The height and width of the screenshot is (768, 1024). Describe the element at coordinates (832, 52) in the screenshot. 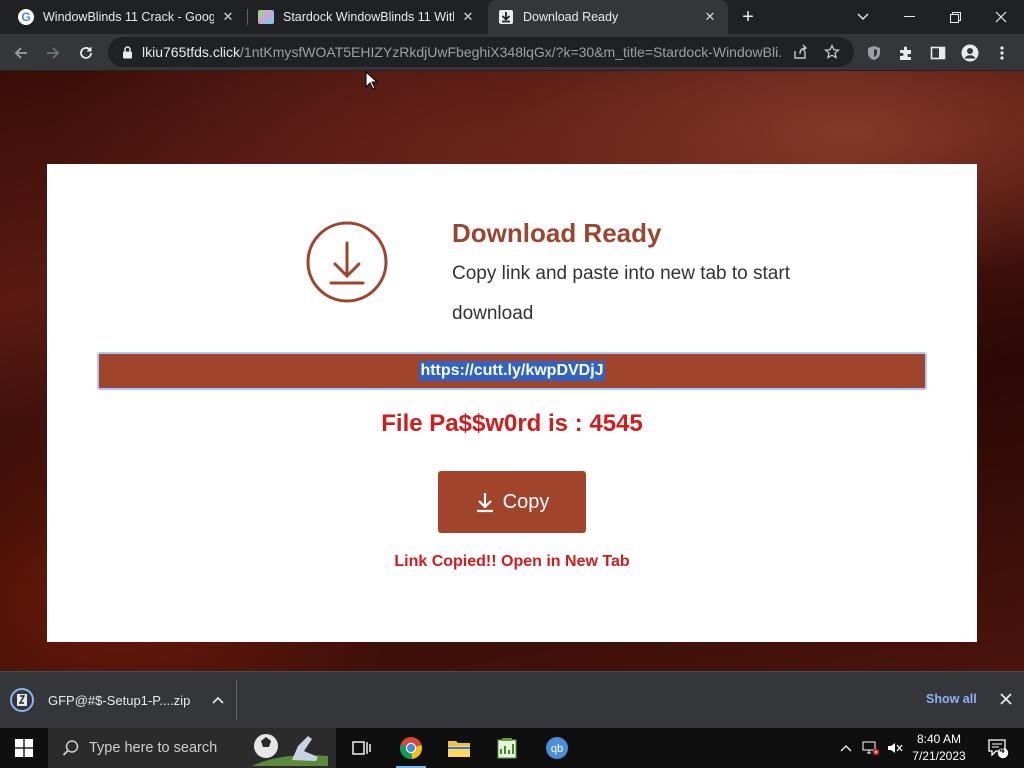

I see `bookmark-star-icon` at that location.